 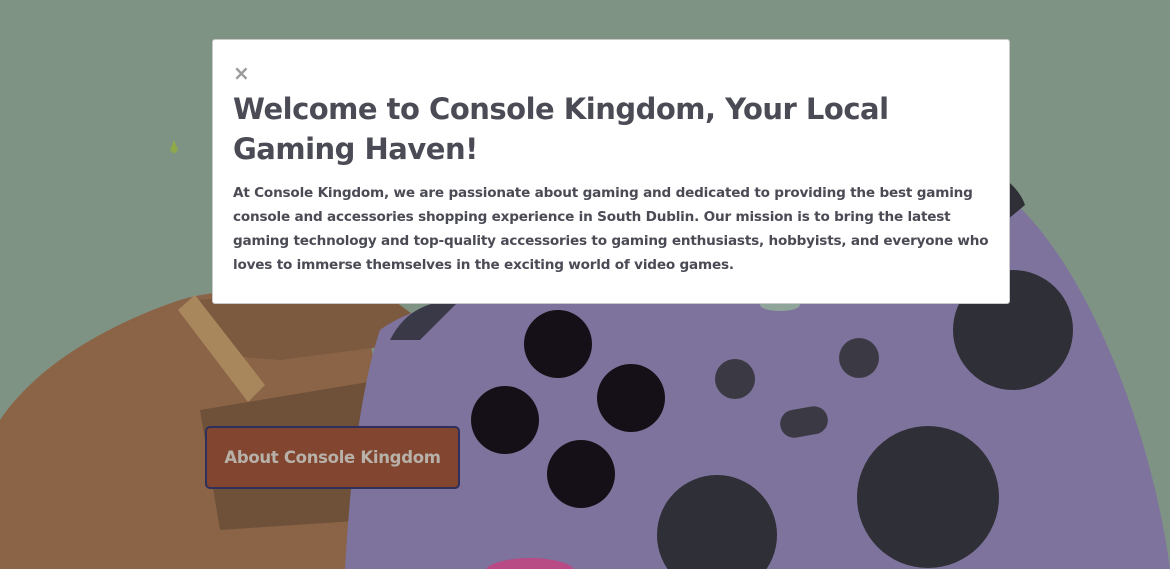 I want to click on close-icon: ×, so click(x=242, y=73).